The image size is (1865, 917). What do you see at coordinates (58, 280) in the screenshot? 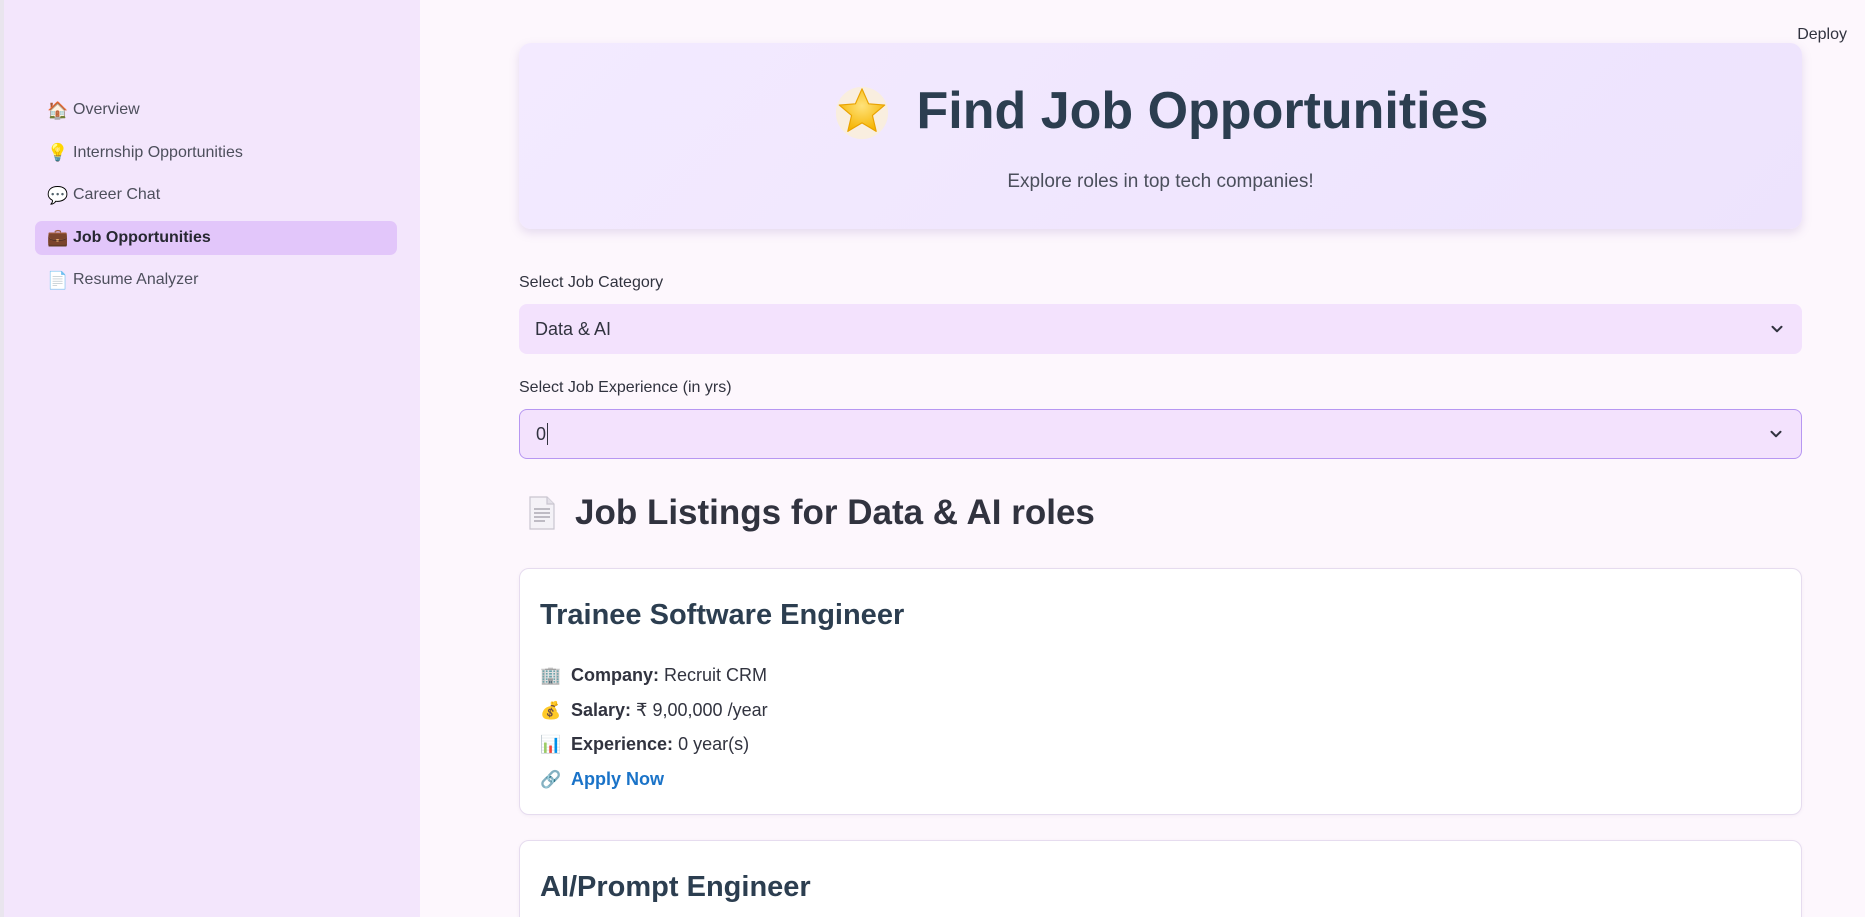
I see `document-icon: 📄` at bounding box center [58, 280].